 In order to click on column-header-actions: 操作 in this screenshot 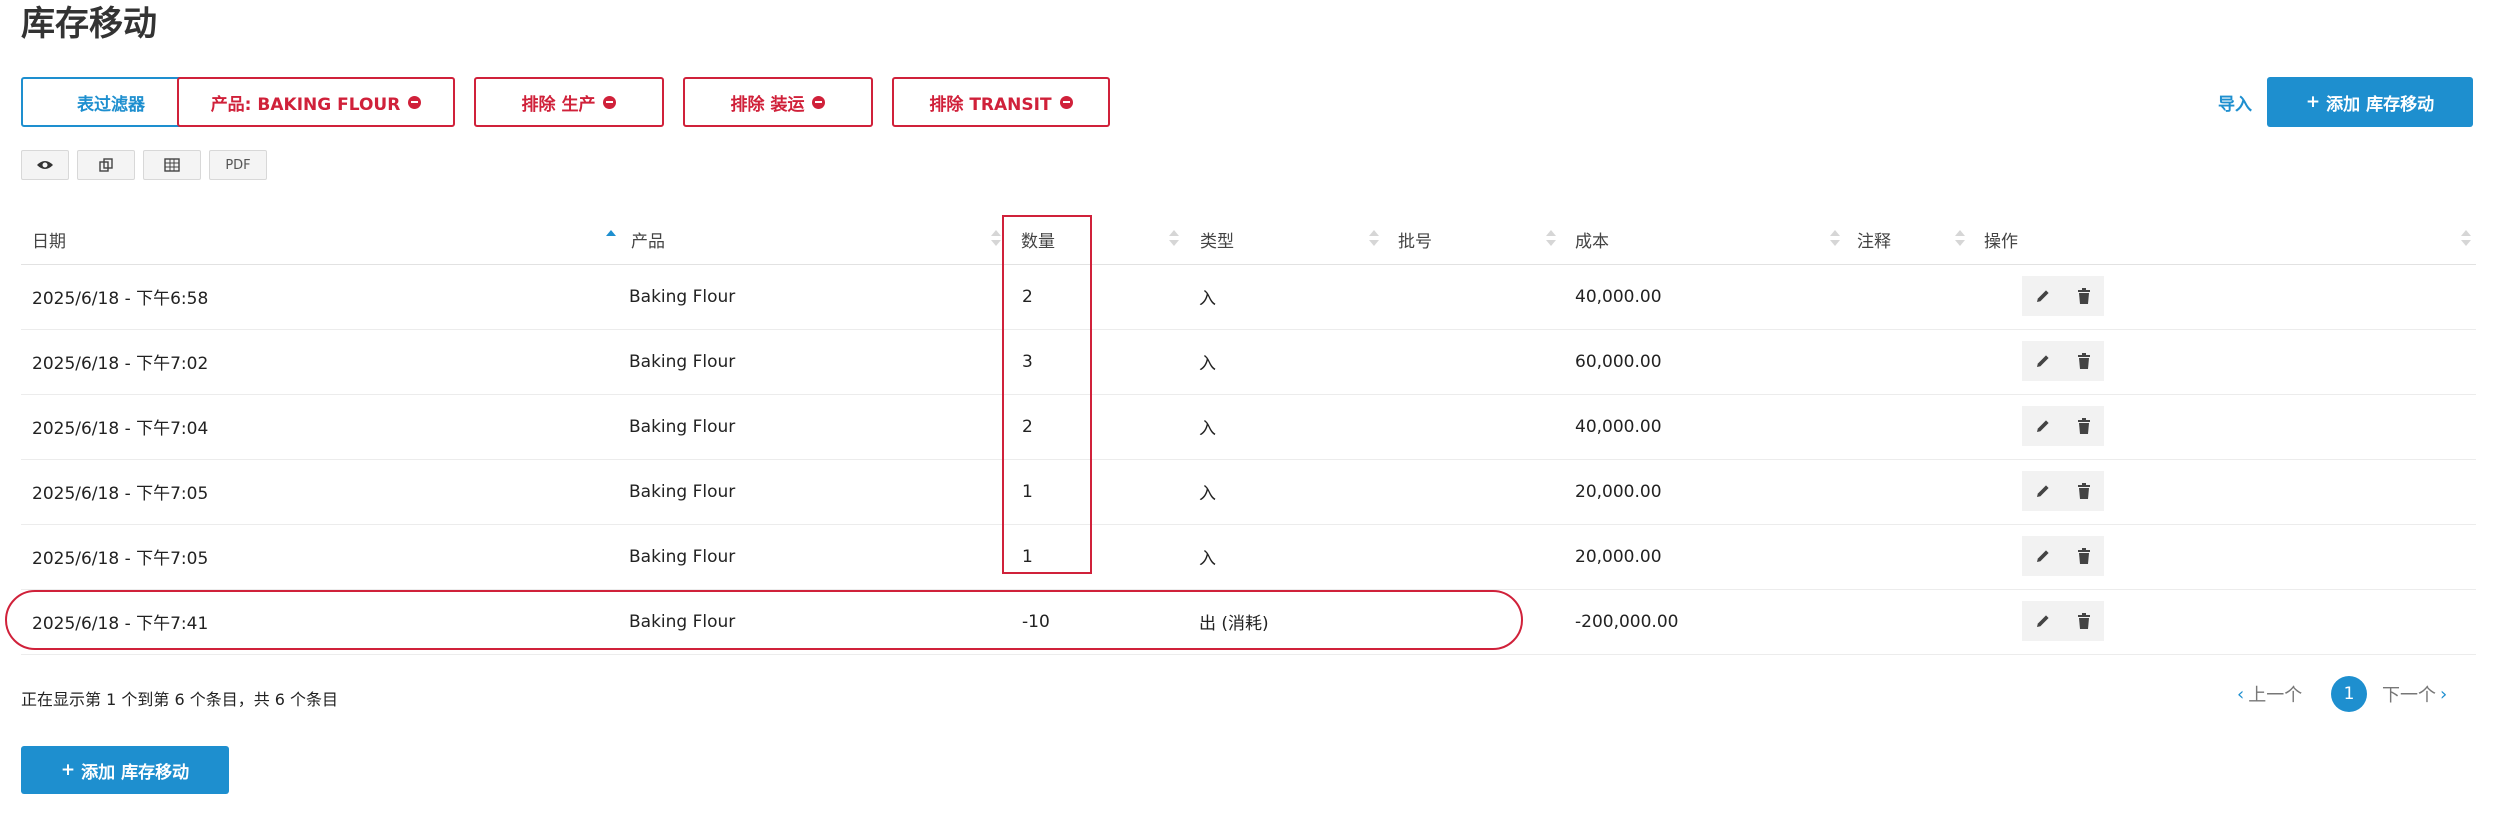, I will do `click(2001, 239)`.